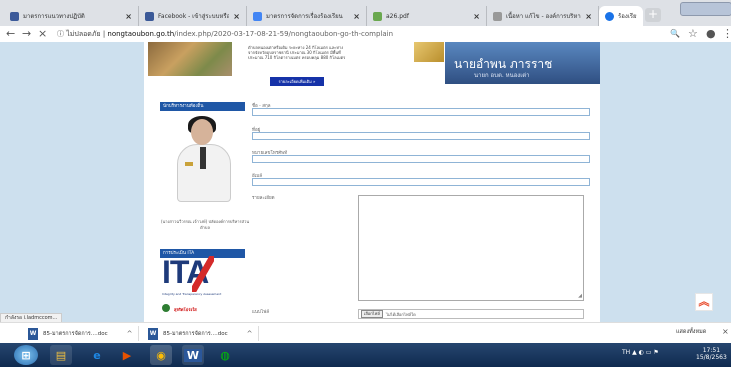 Image resolution: width=731 pixels, height=367 pixels. I want to click on search-icon: 🔍, so click(675, 34).